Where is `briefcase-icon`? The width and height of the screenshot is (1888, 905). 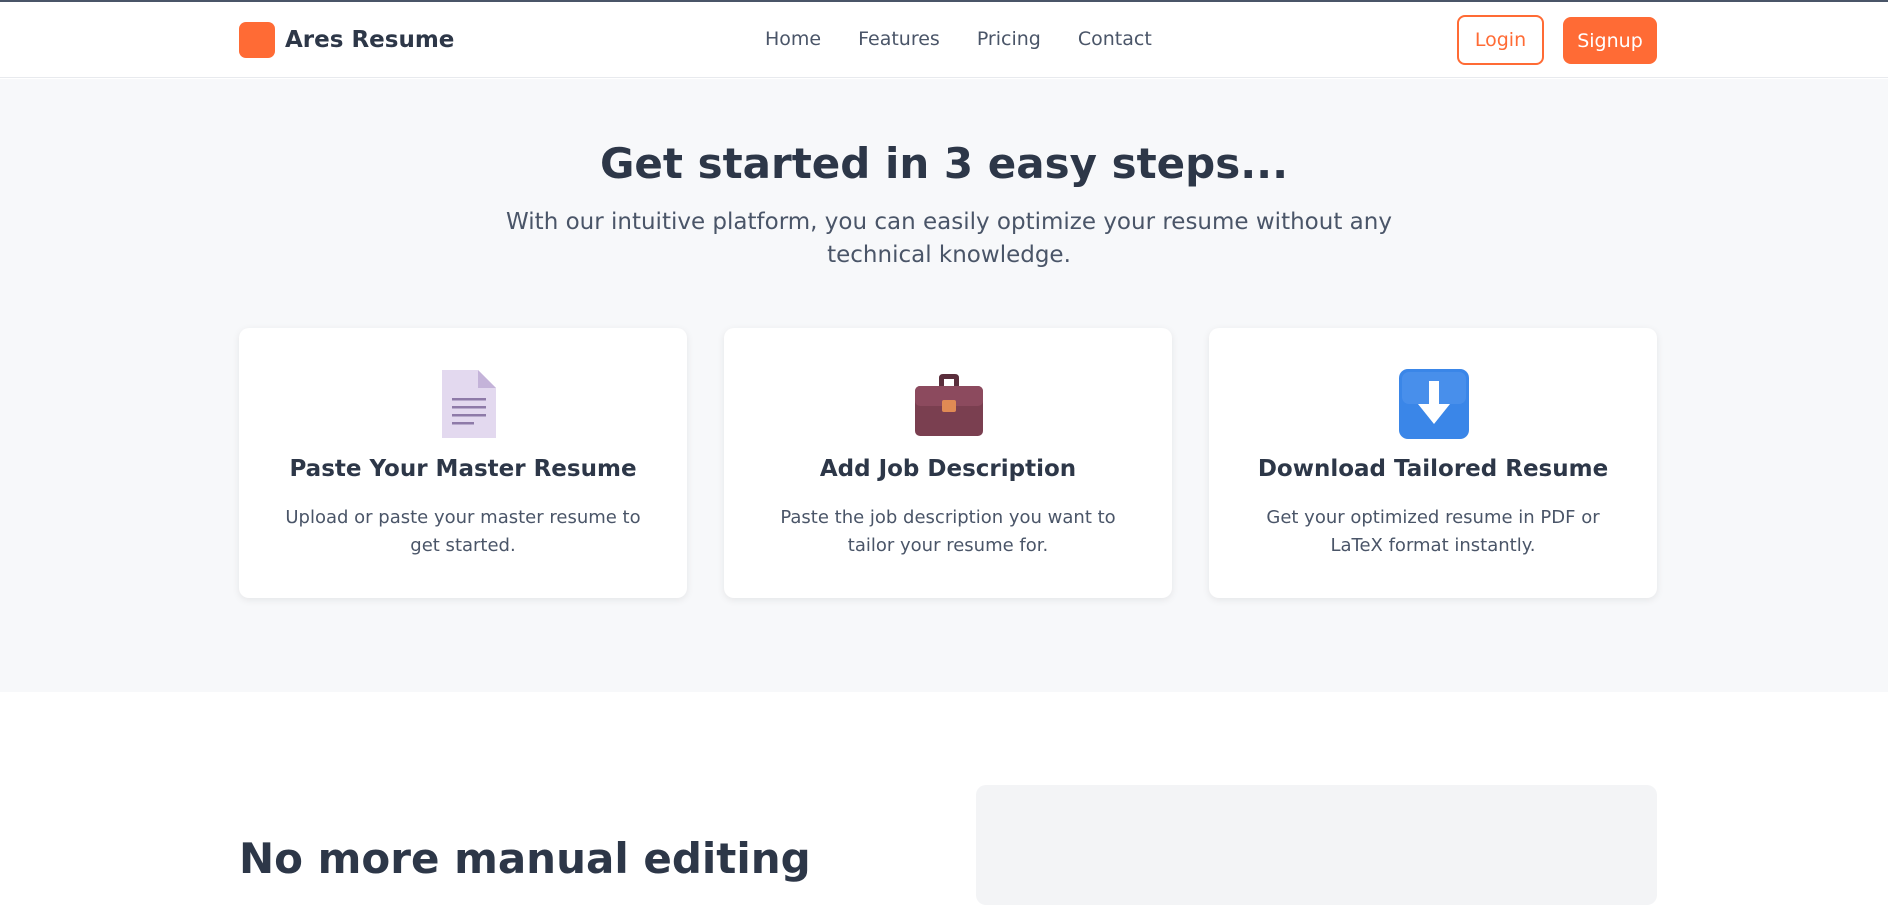 briefcase-icon is located at coordinates (949, 404).